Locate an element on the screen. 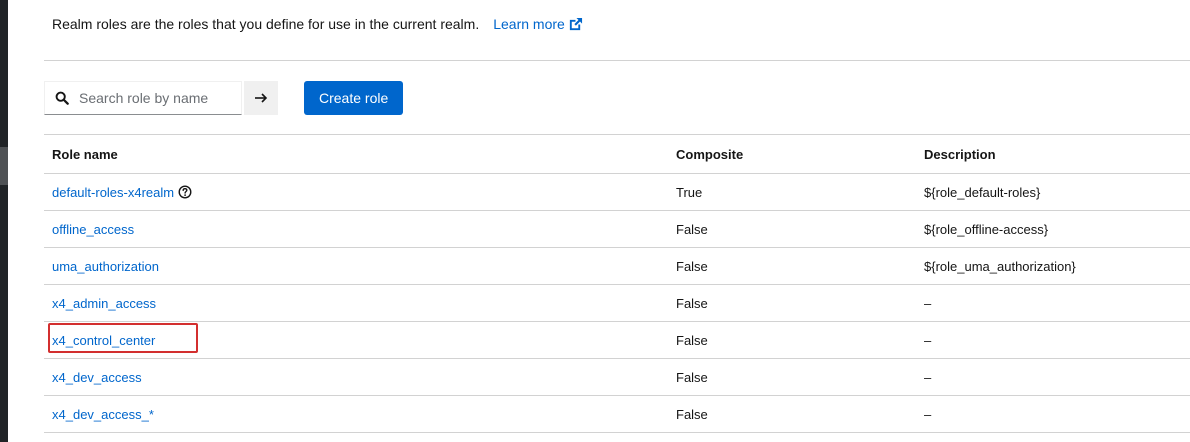 The height and width of the screenshot is (442, 1190). table-row: x4_dev_access False – is located at coordinates (617, 377).